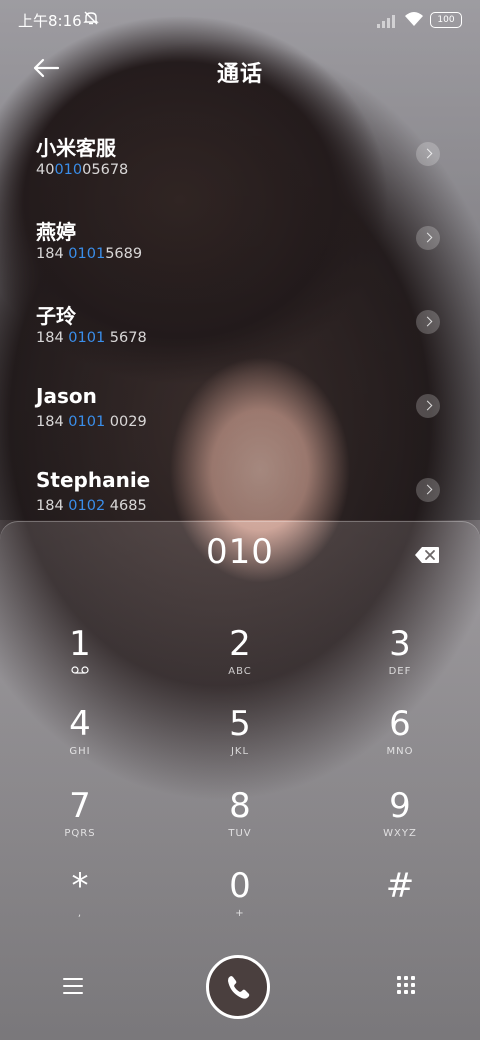  What do you see at coordinates (76, 148) in the screenshot?
I see `contact-name: 小米客服` at bounding box center [76, 148].